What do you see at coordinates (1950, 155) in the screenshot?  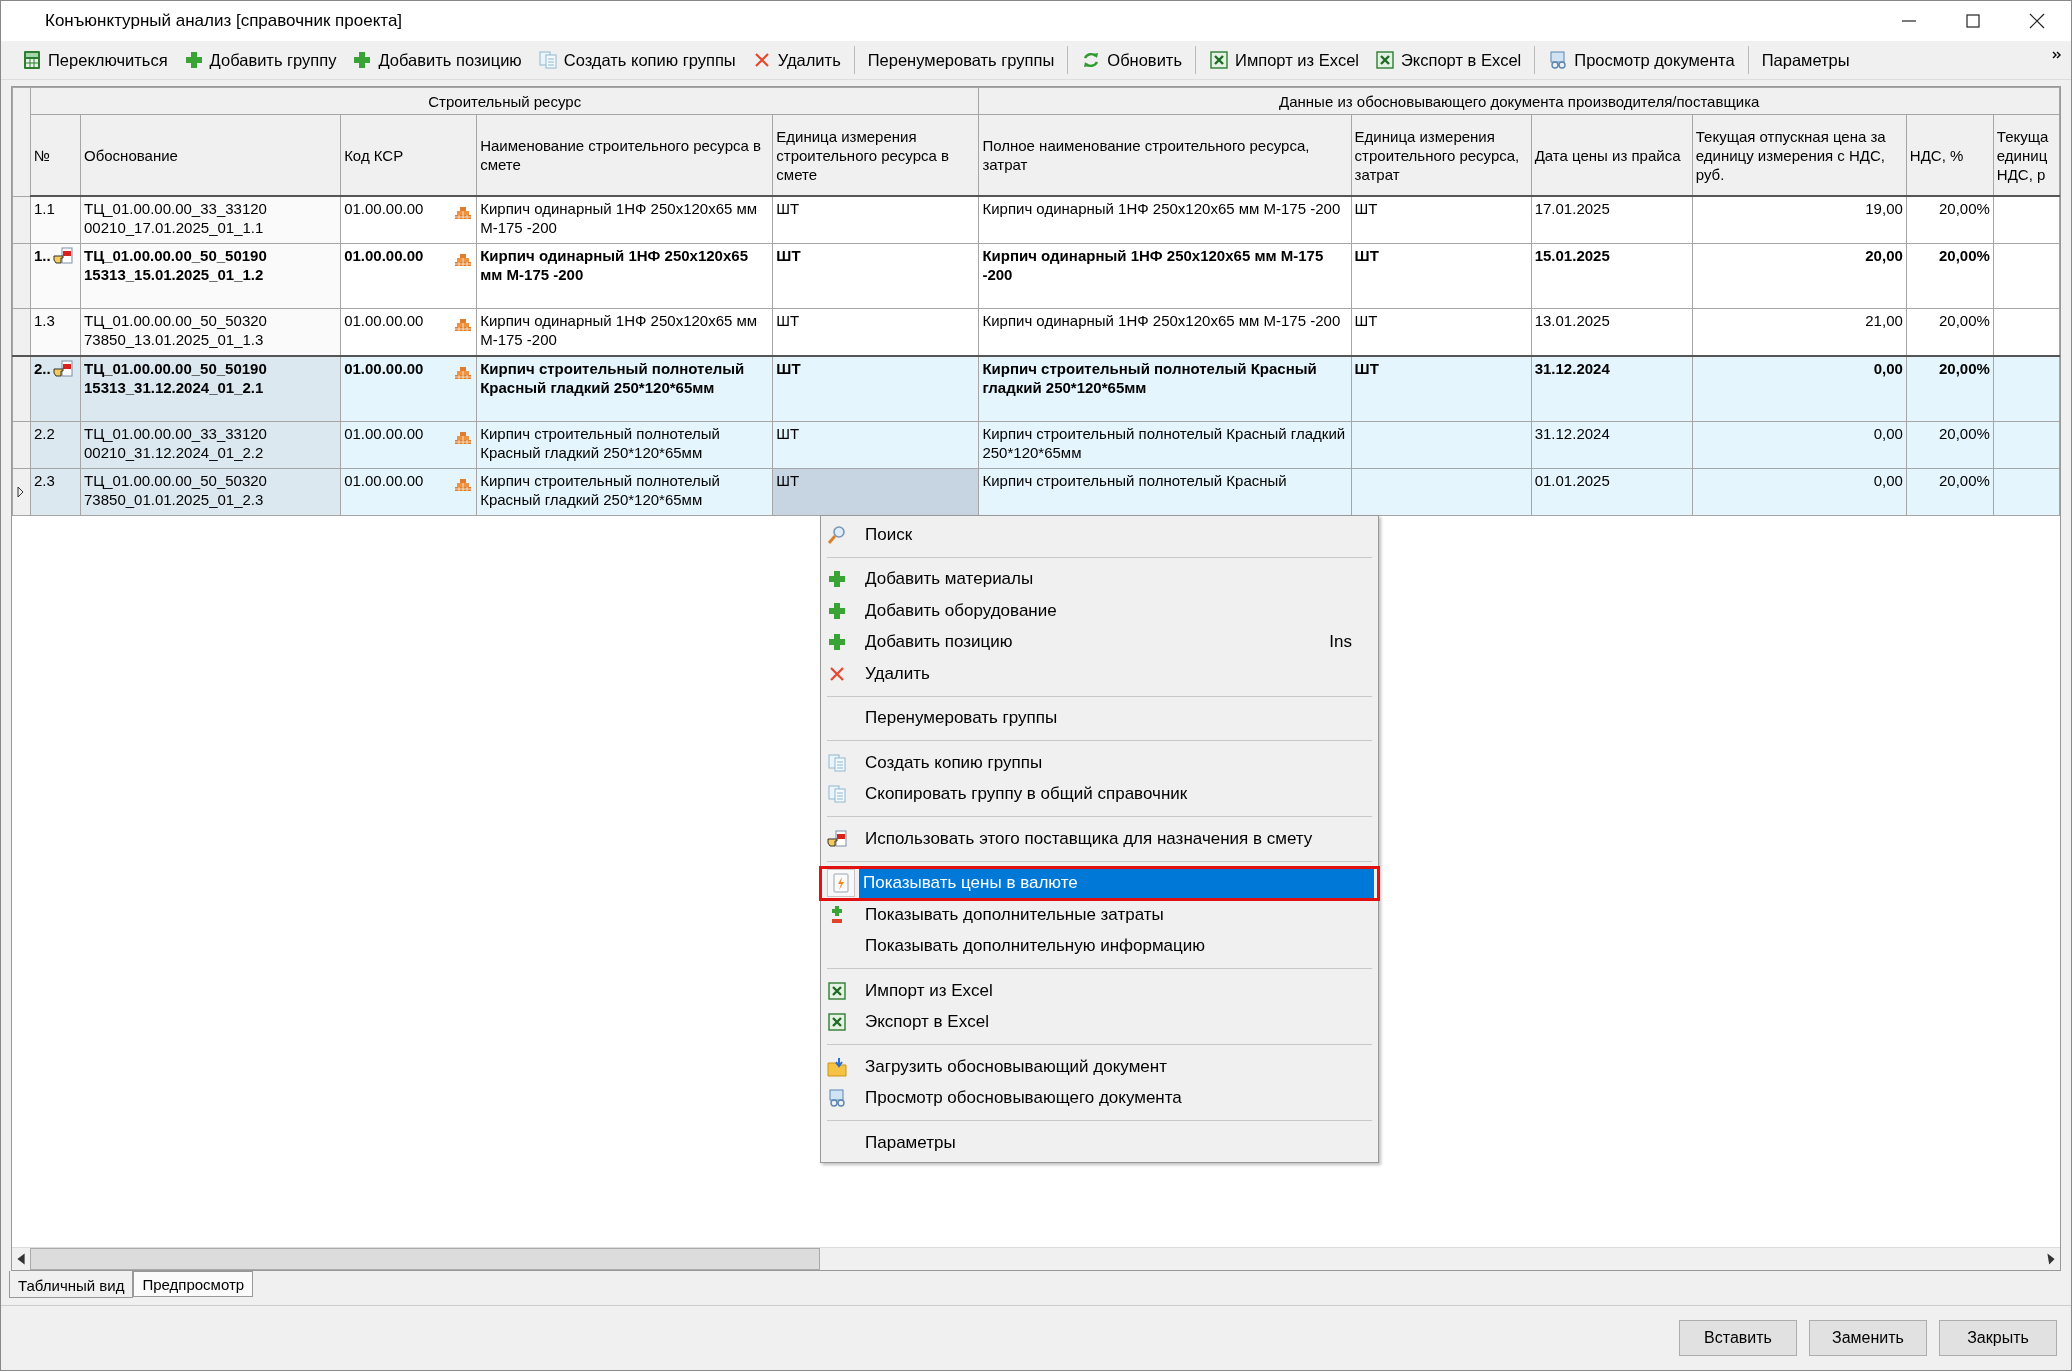 I see `column-header: НДС, %` at bounding box center [1950, 155].